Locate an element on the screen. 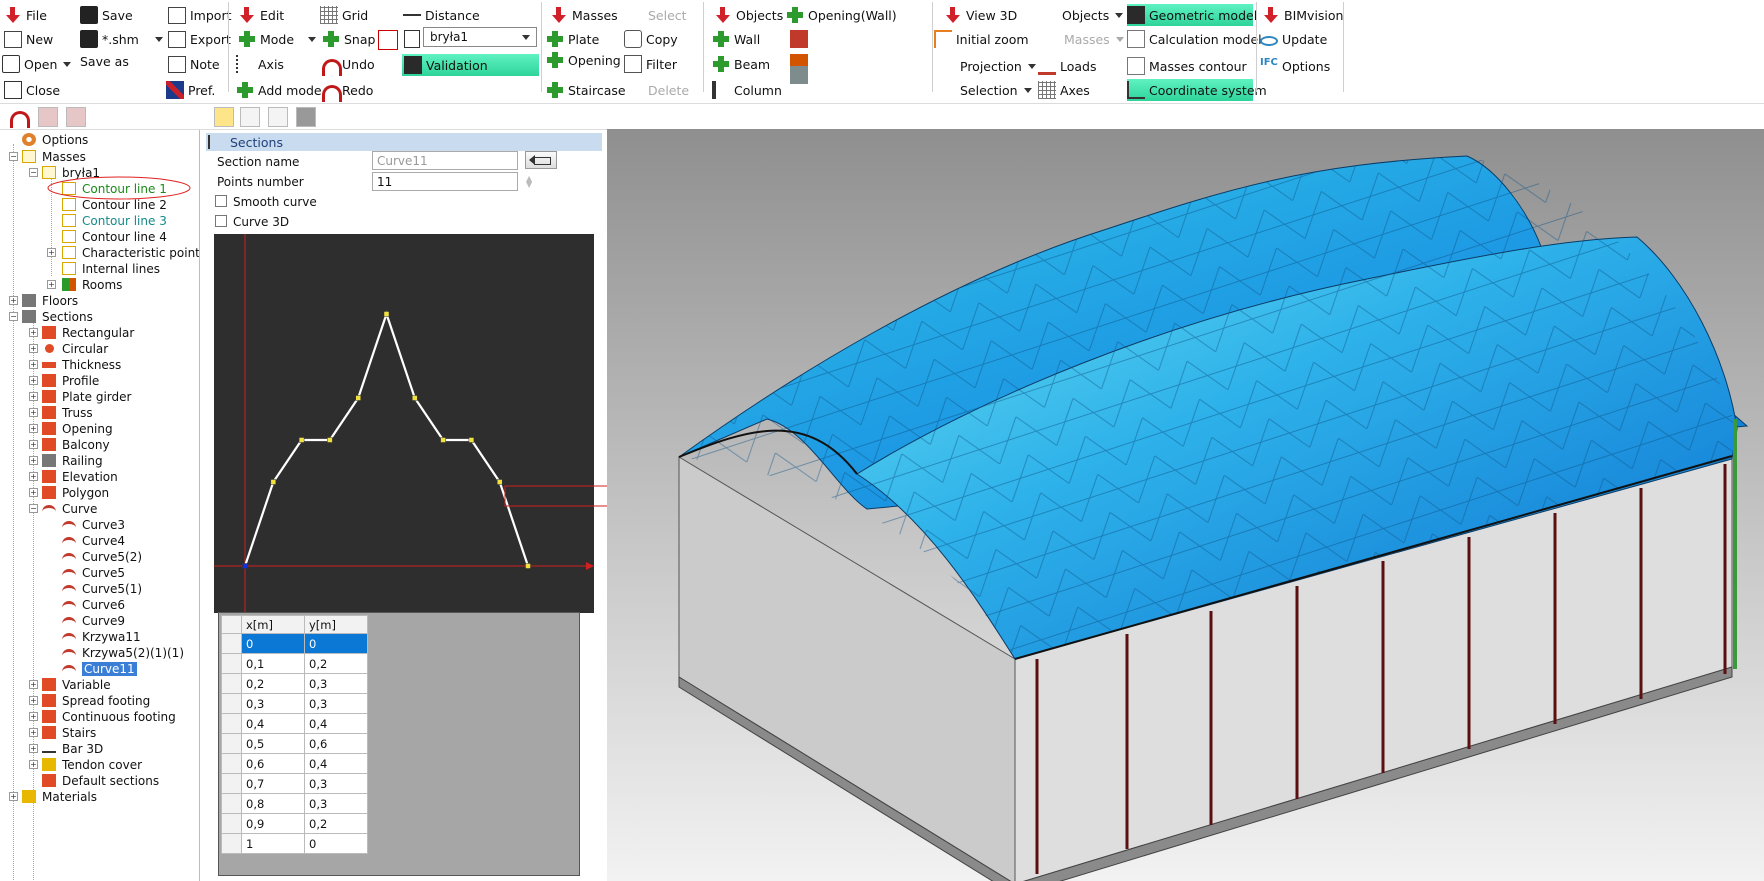 The width and height of the screenshot is (1764, 881). opening-wall-button: Opening(Wall) is located at coordinates (841, 15).